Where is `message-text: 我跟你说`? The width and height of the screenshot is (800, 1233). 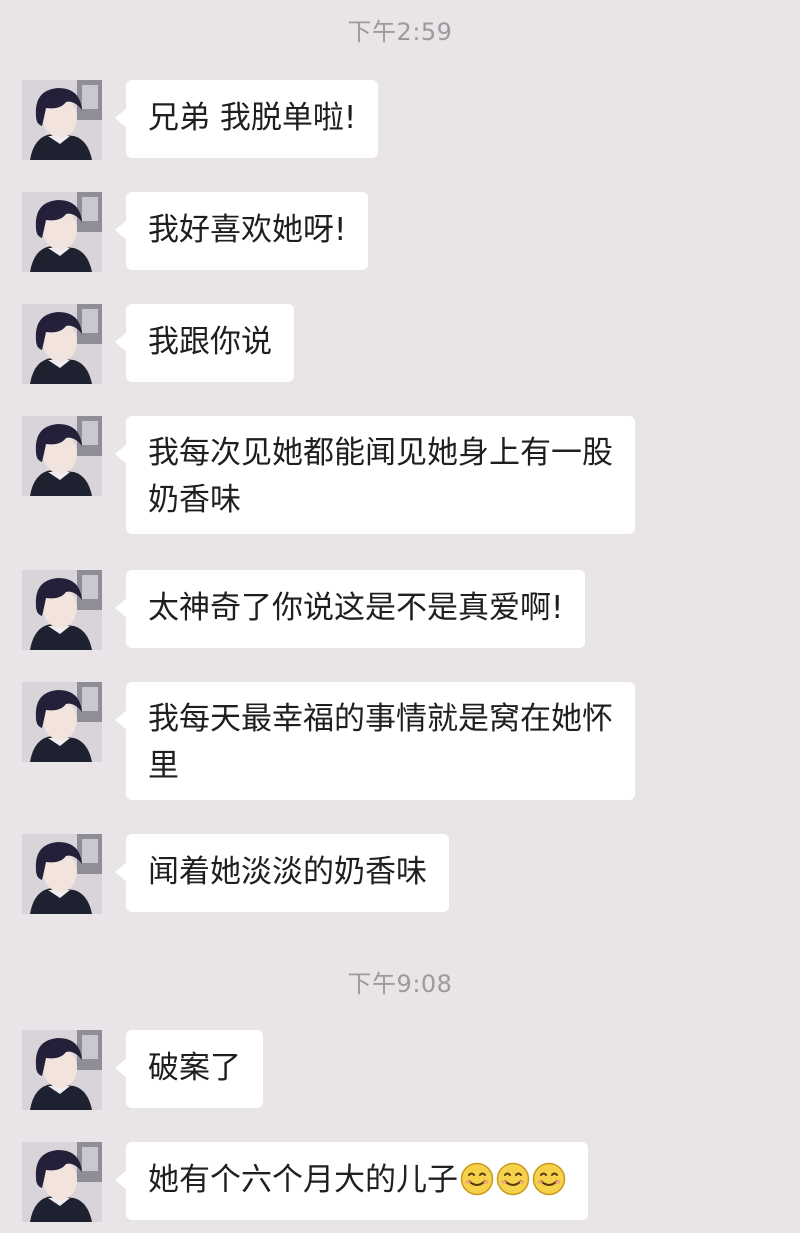
message-text: 我跟你说 is located at coordinates (210, 342).